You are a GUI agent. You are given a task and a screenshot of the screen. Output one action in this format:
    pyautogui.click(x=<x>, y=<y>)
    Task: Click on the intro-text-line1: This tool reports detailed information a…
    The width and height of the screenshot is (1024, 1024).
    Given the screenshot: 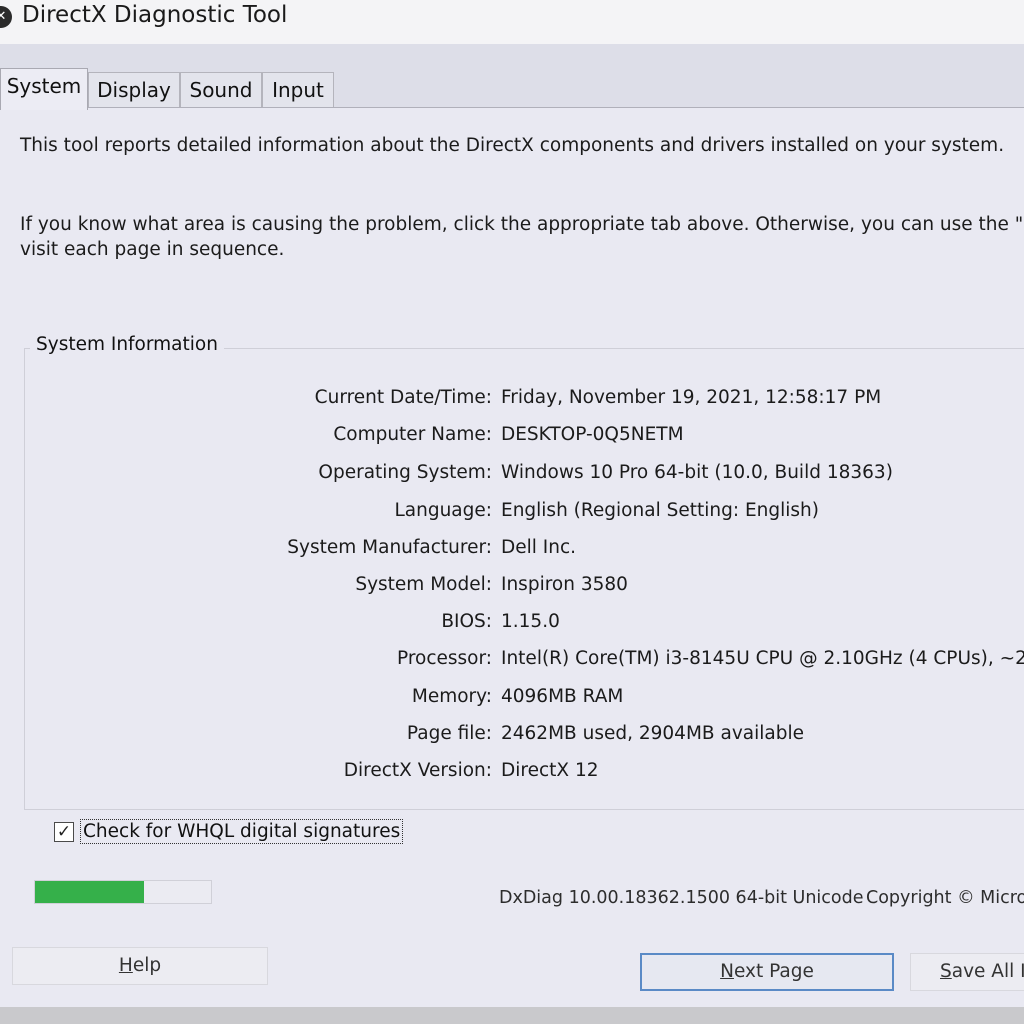 What is the action you would take?
    pyautogui.click(x=512, y=145)
    